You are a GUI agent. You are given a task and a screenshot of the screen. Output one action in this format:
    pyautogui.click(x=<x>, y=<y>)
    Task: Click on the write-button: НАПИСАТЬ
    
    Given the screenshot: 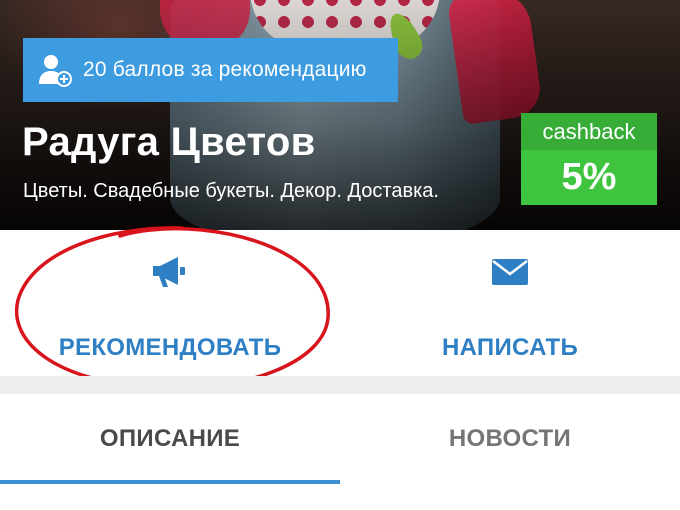 What is the action you would take?
    pyautogui.click(x=510, y=303)
    